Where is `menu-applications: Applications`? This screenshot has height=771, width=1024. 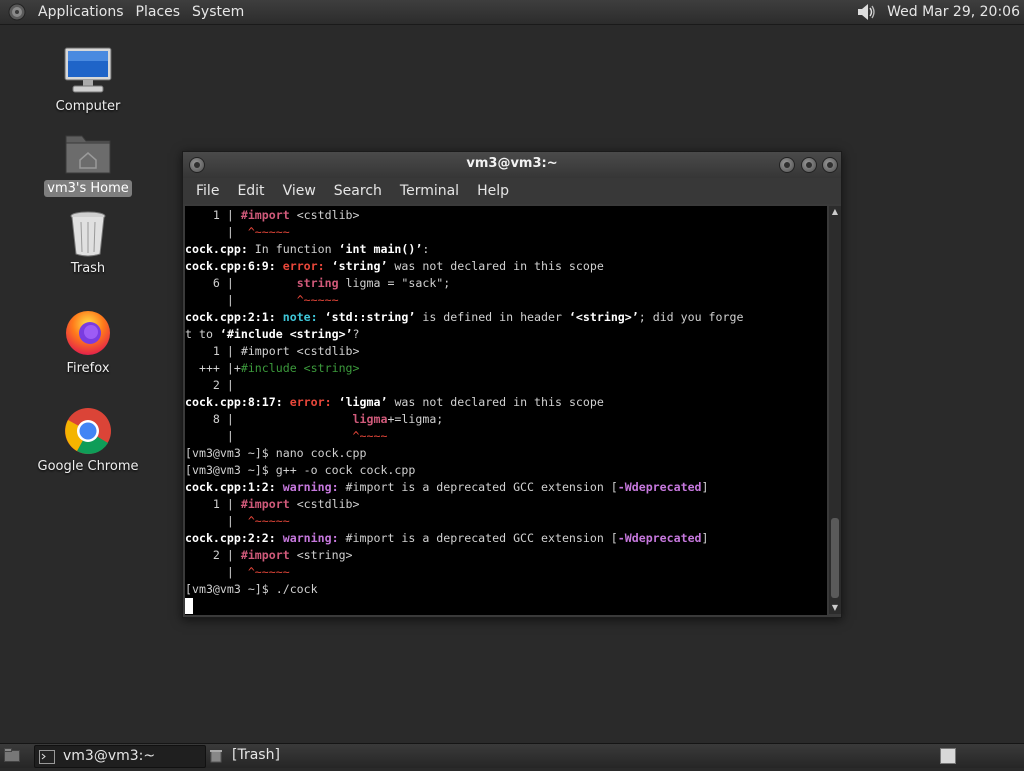 menu-applications: Applications is located at coordinates (81, 12).